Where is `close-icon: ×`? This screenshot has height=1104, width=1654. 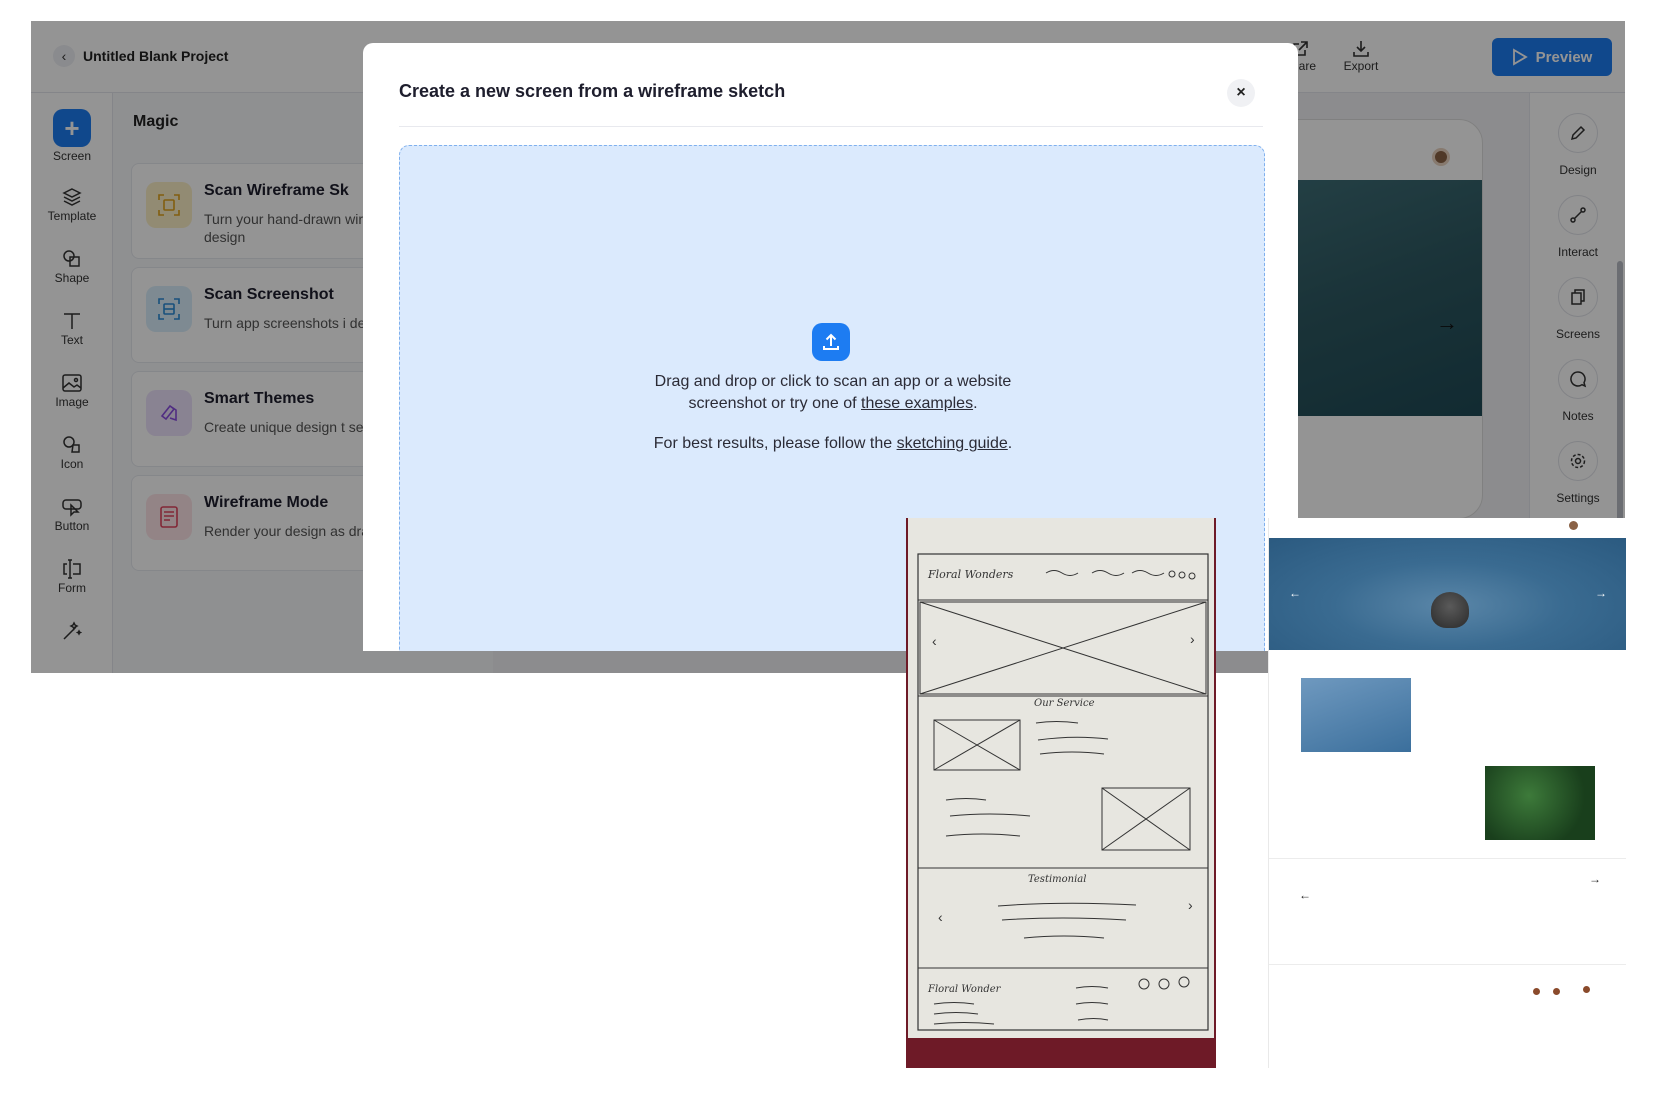
close-icon: × is located at coordinates (1241, 92).